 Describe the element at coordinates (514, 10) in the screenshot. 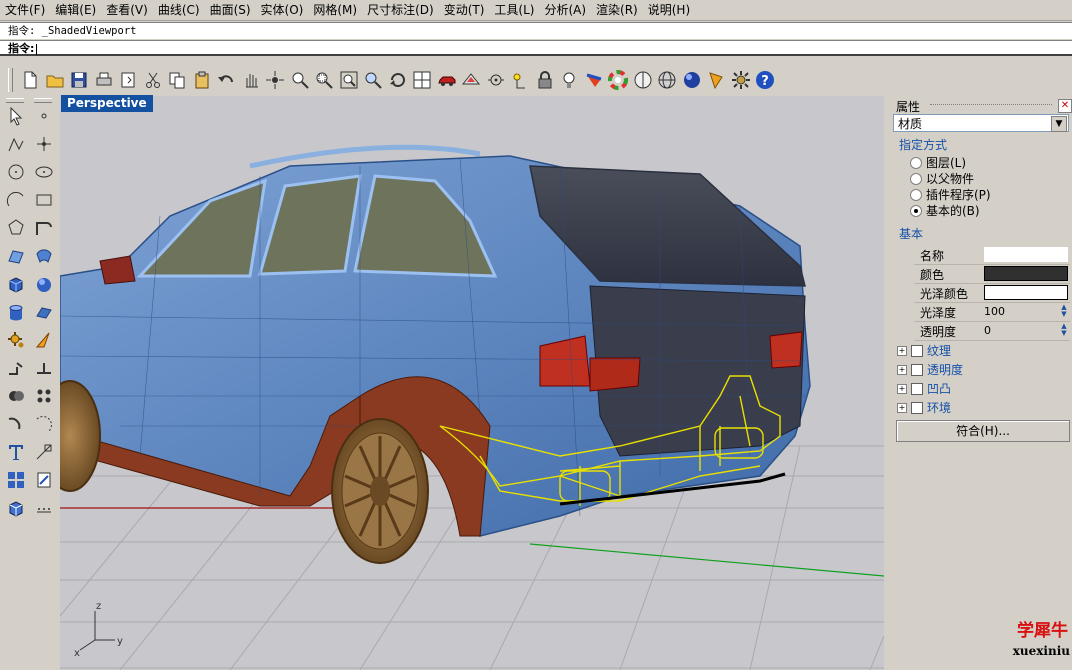

I see `menu-tools: 工具(L)` at that location.